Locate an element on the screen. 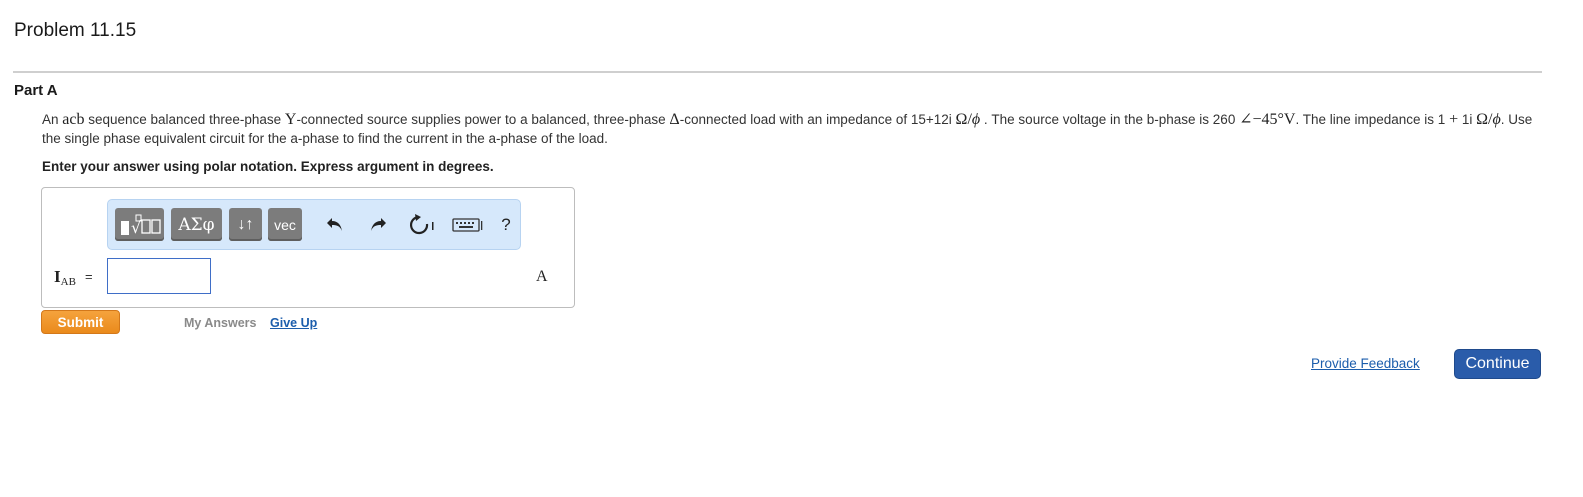 The height and width of the screenshot is (497, 1583). vector-button: vec is located at coordinates (285, 224).